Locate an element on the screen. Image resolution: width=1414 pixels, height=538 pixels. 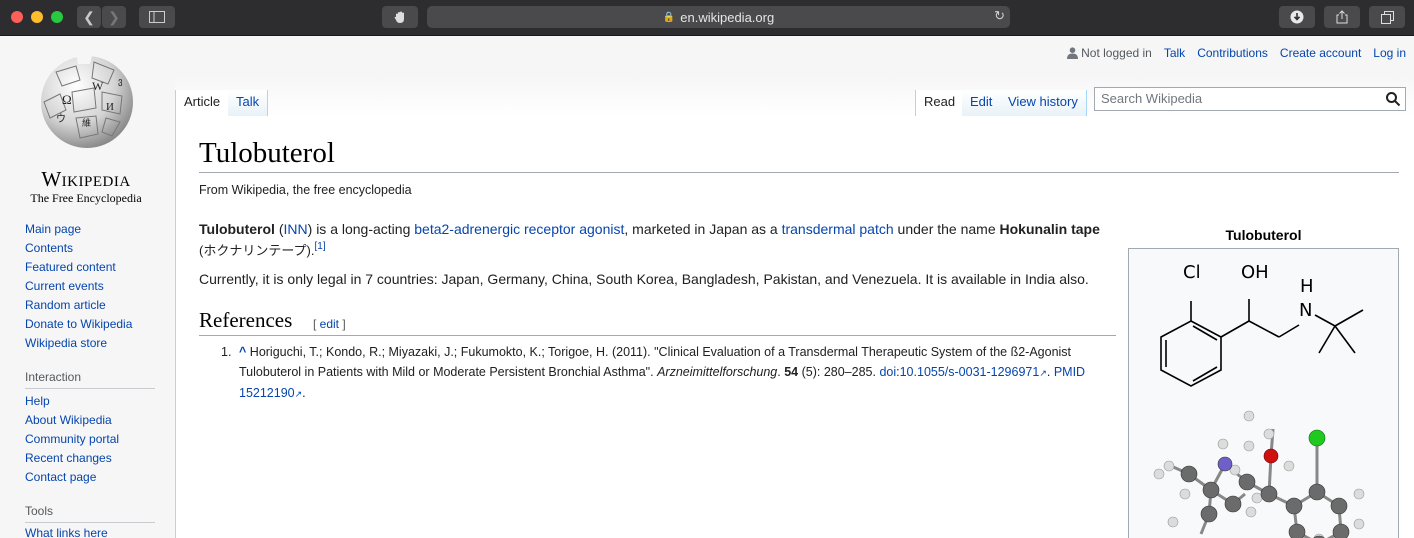
forward-button: ❯ is located at coordinates (114, 17).